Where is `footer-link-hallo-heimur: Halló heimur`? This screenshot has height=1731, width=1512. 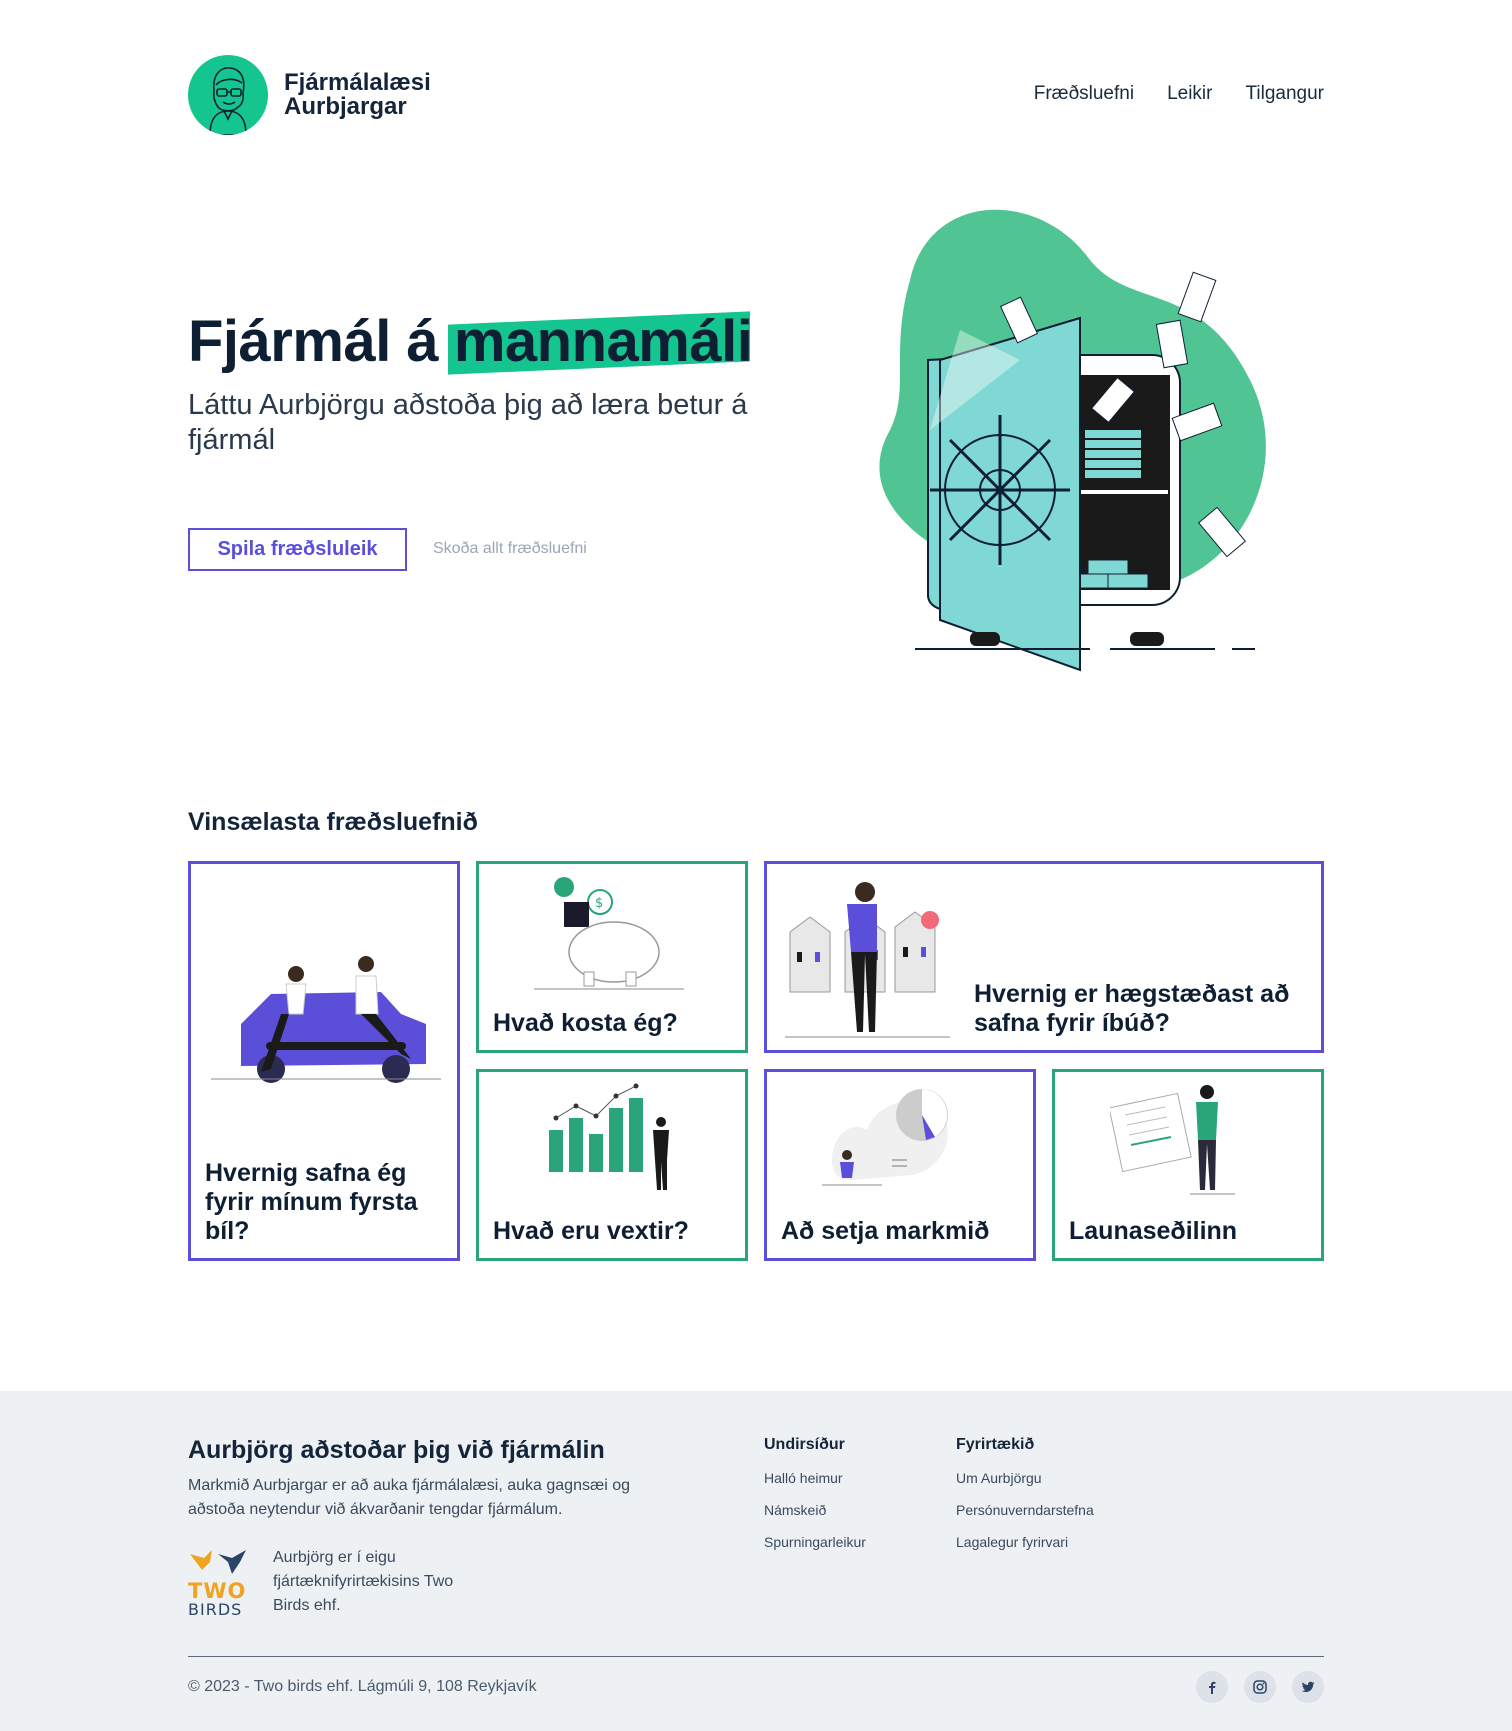
footer-link-hallo-heimur: Halló heimur is located at coordinates (815, 1478).